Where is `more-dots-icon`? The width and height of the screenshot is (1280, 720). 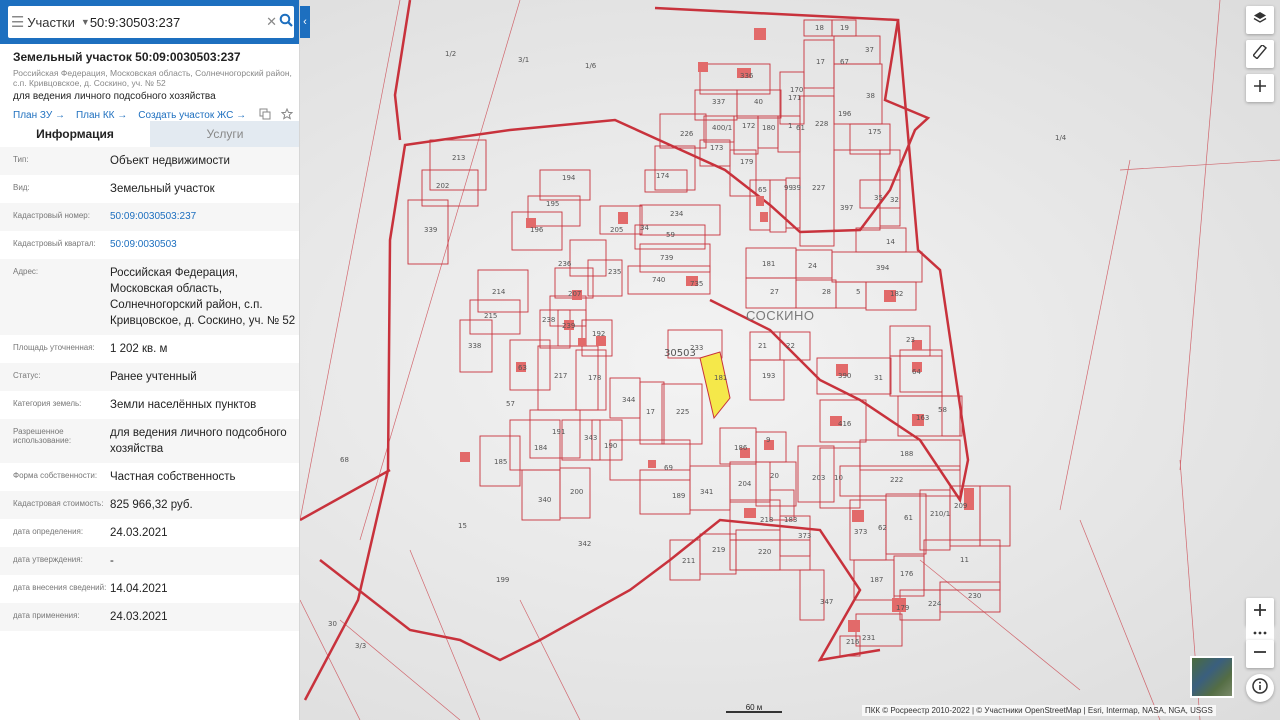 more-dots-icon is located at coordinates (1260, 631).